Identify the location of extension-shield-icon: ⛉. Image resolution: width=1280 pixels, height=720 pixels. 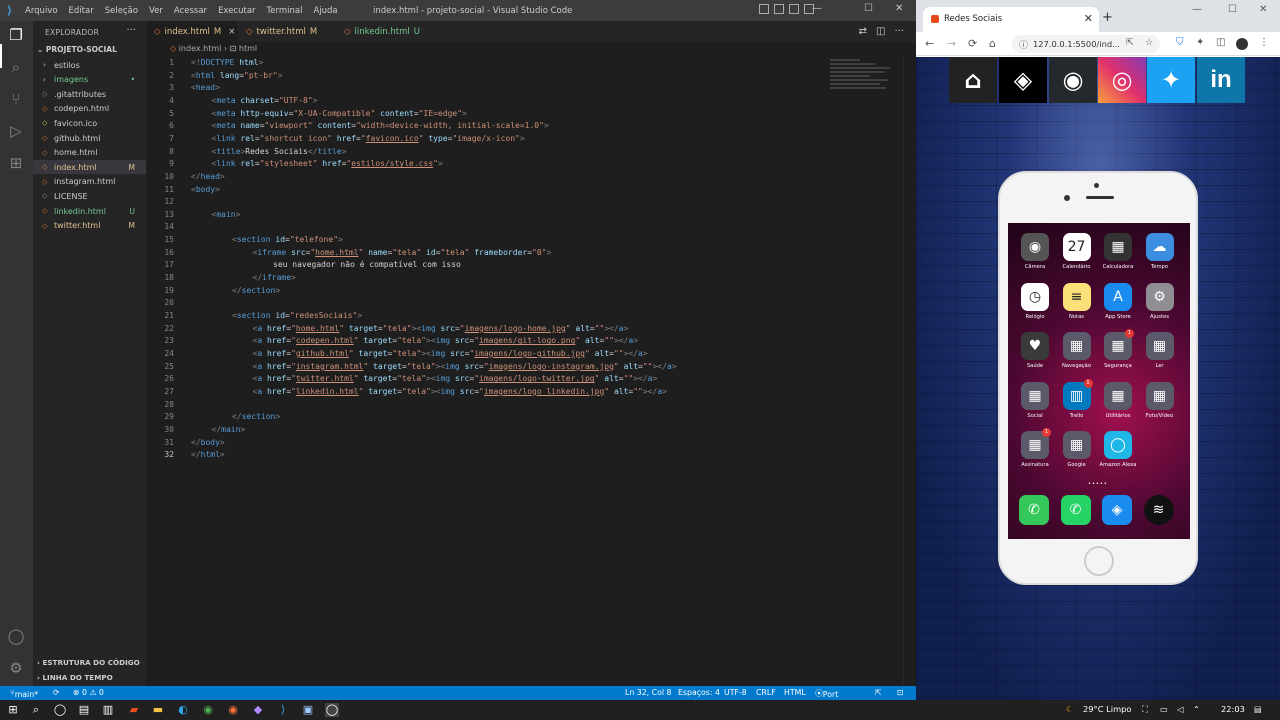
(1180, 42).